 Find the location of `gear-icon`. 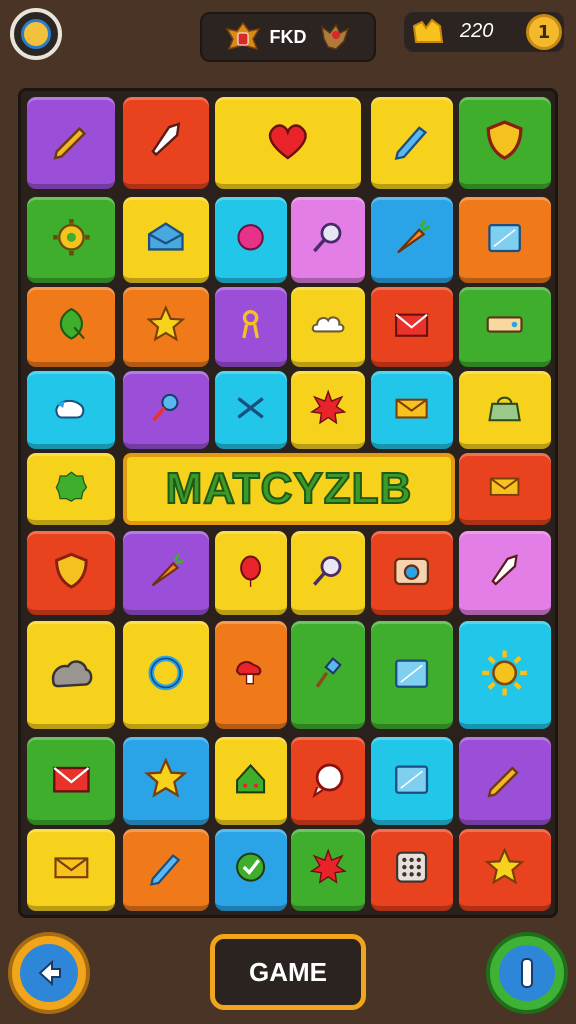

gear-icon is located at coordinates (71, 237).